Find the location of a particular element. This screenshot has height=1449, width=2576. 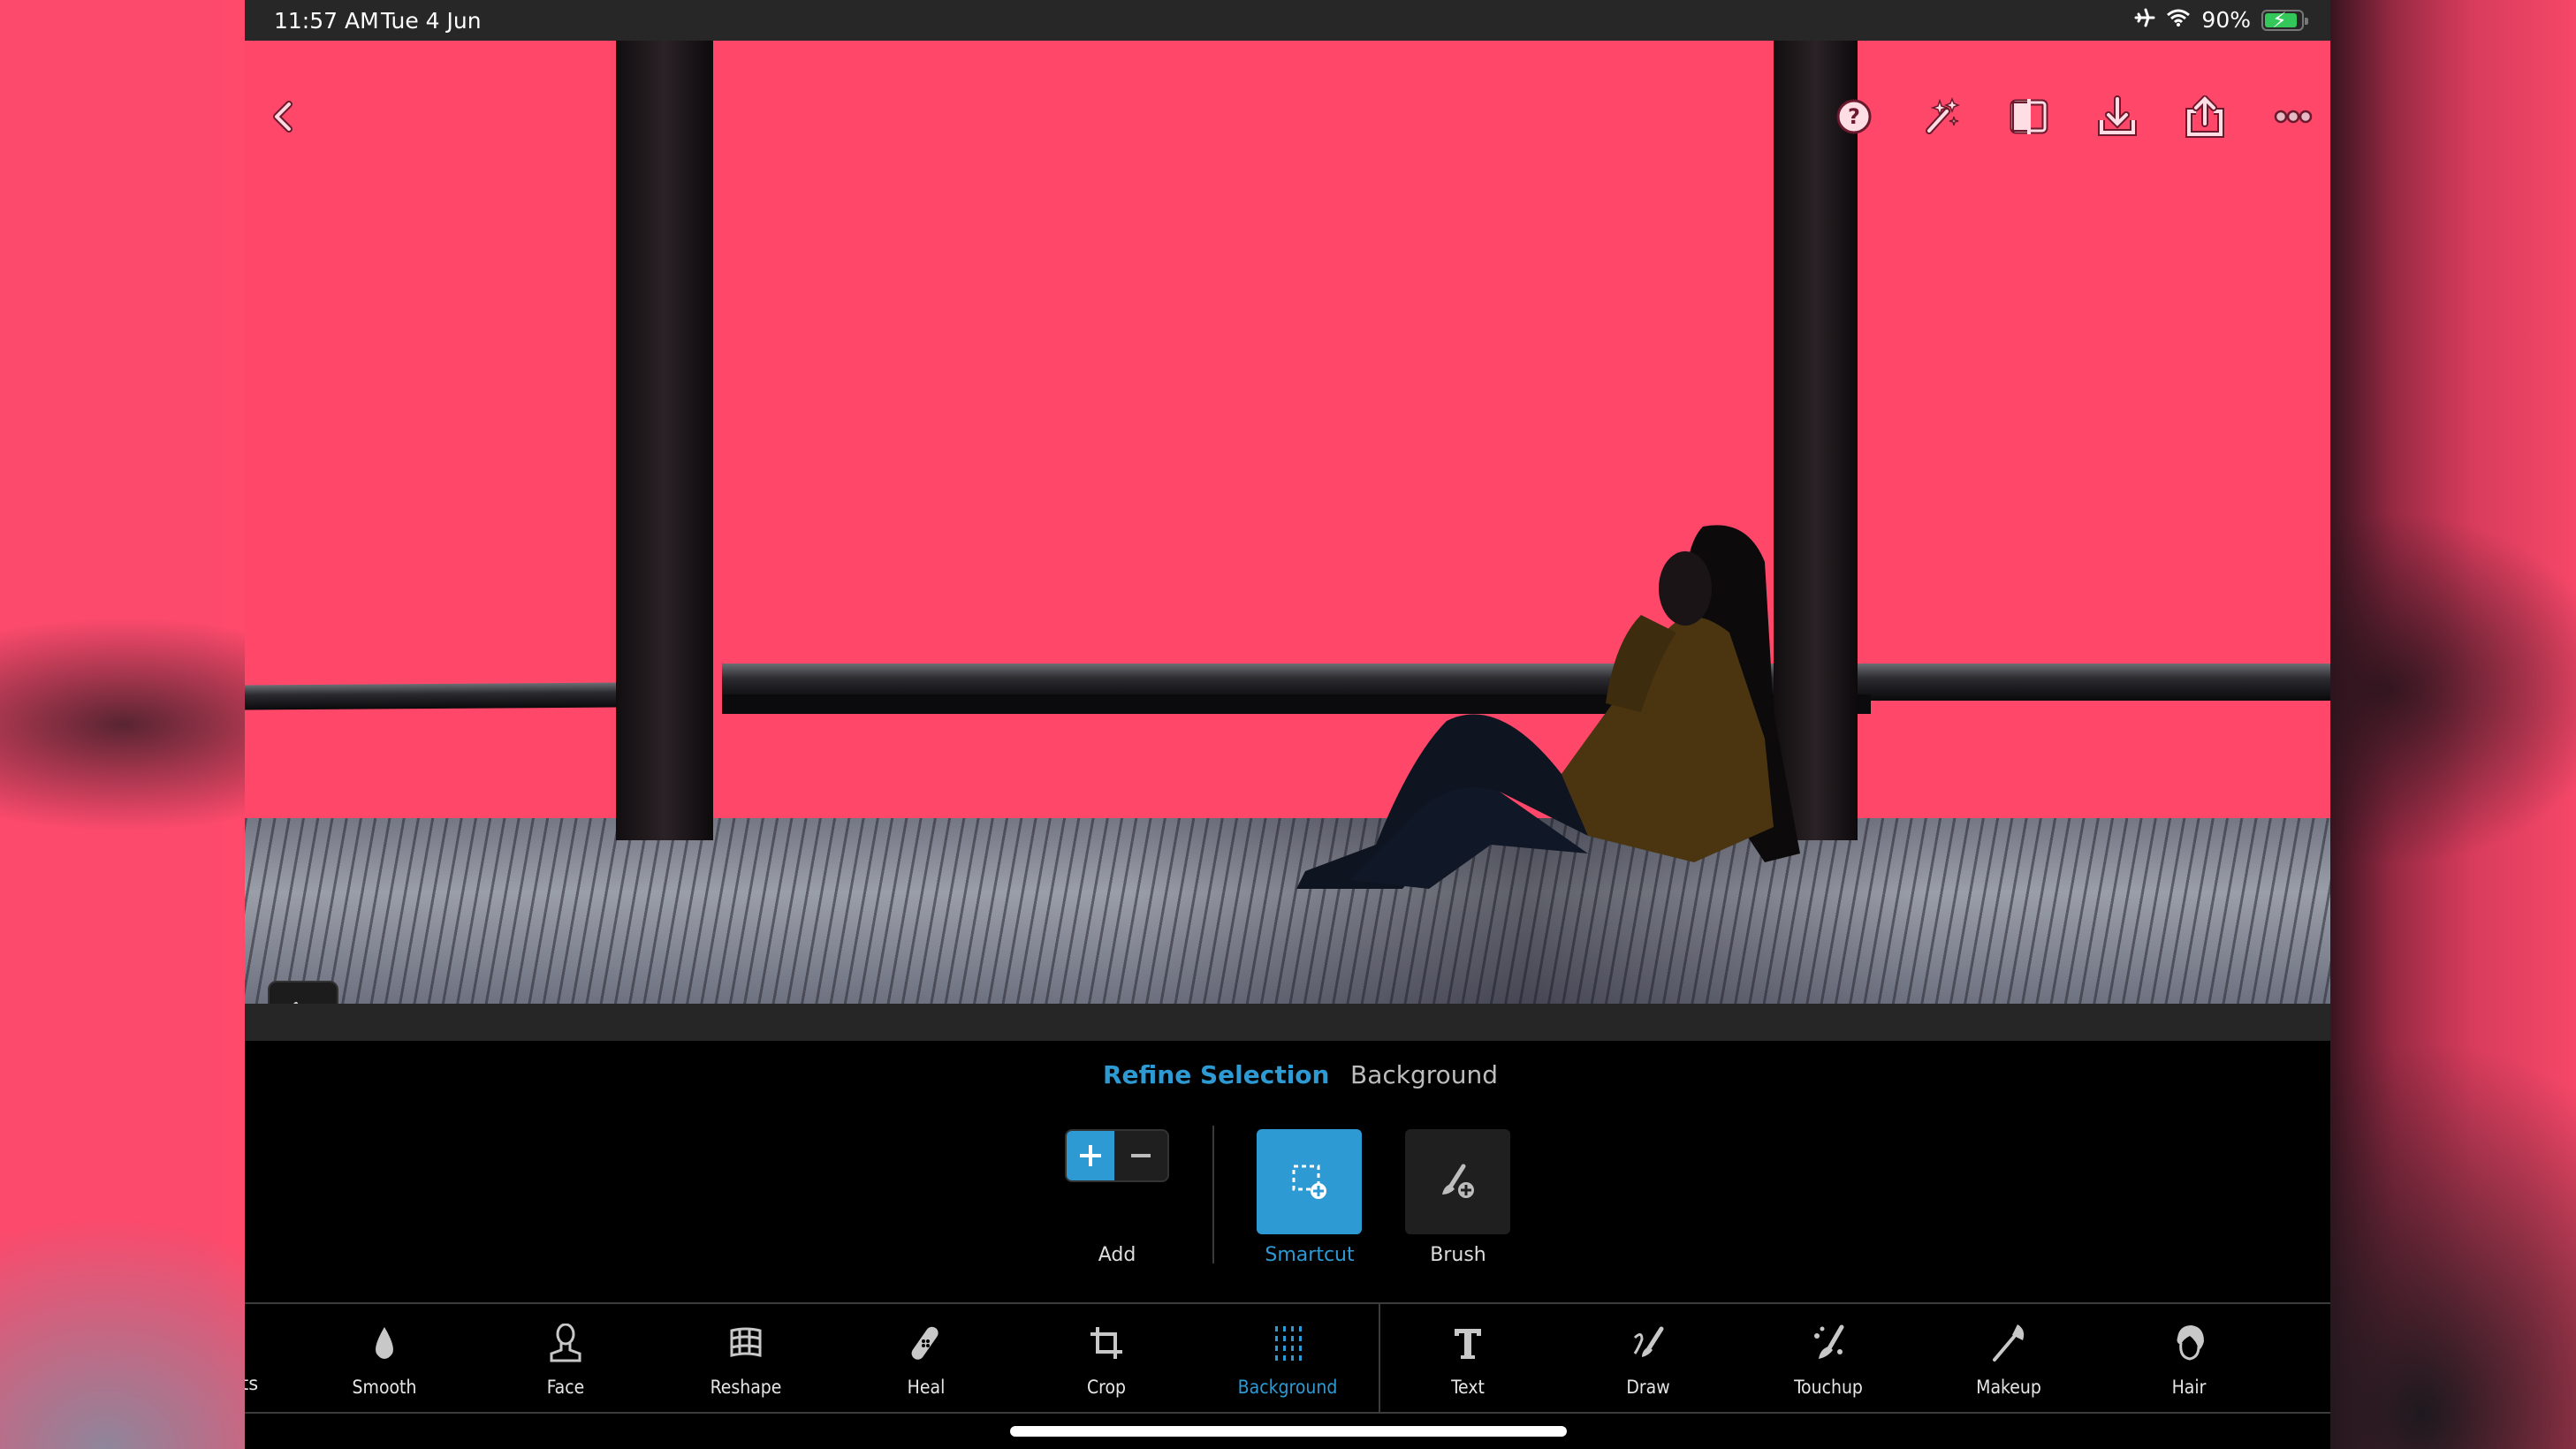

battery-charging-icon: ⚡ is located at coordinates (2285, 20).